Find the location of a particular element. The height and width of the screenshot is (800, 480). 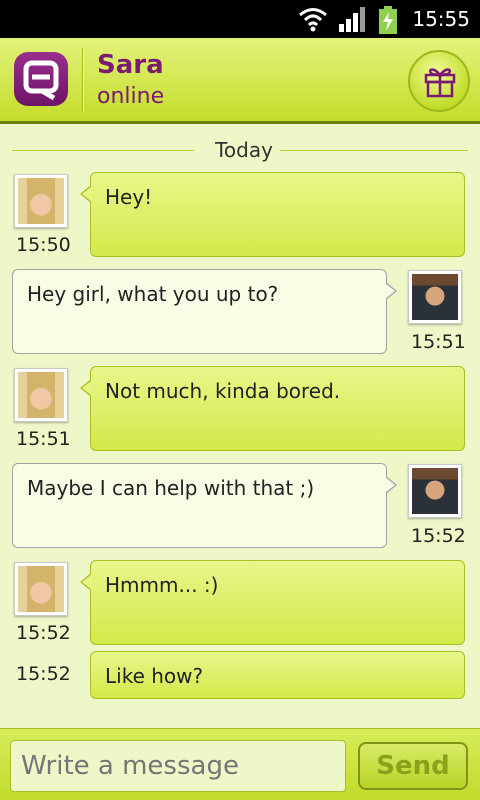

message-text: Not much, kinda bored. is located at coordinates (223, 391).